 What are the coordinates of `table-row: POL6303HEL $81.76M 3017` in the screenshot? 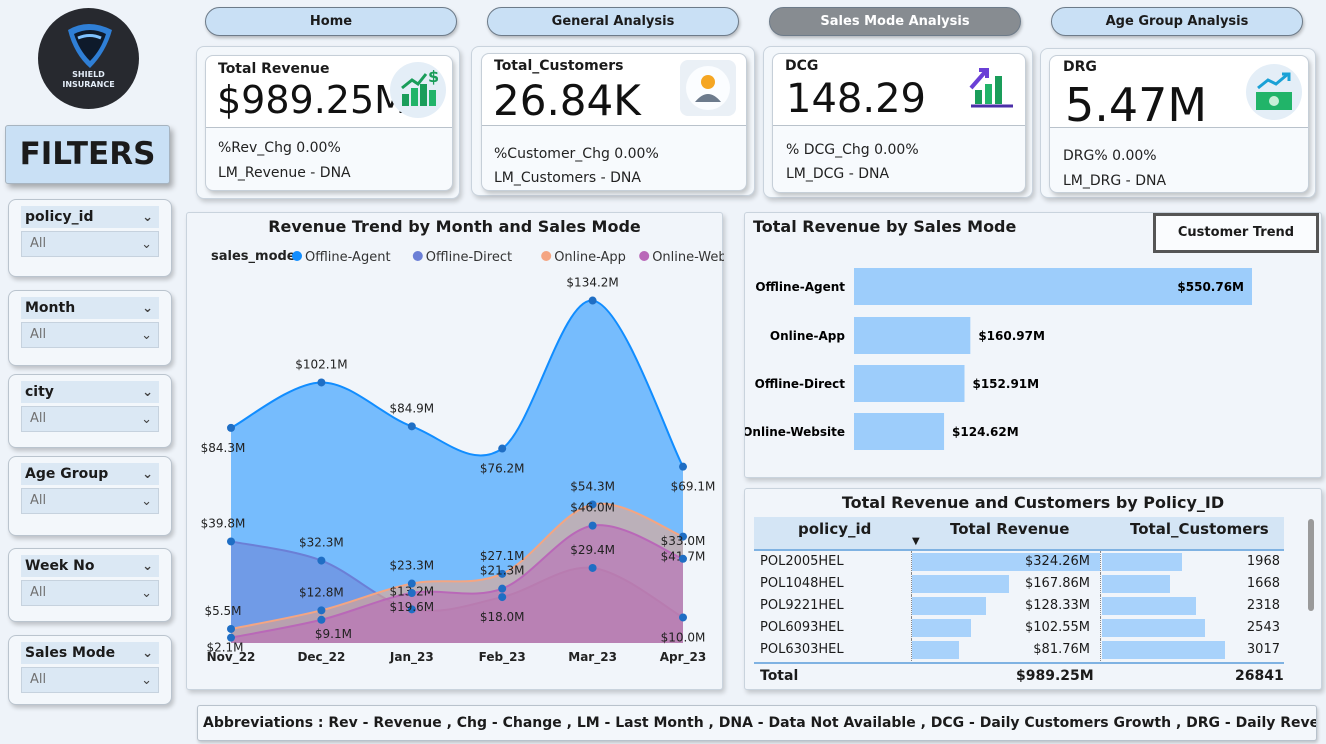 It's located at (1019, 650).